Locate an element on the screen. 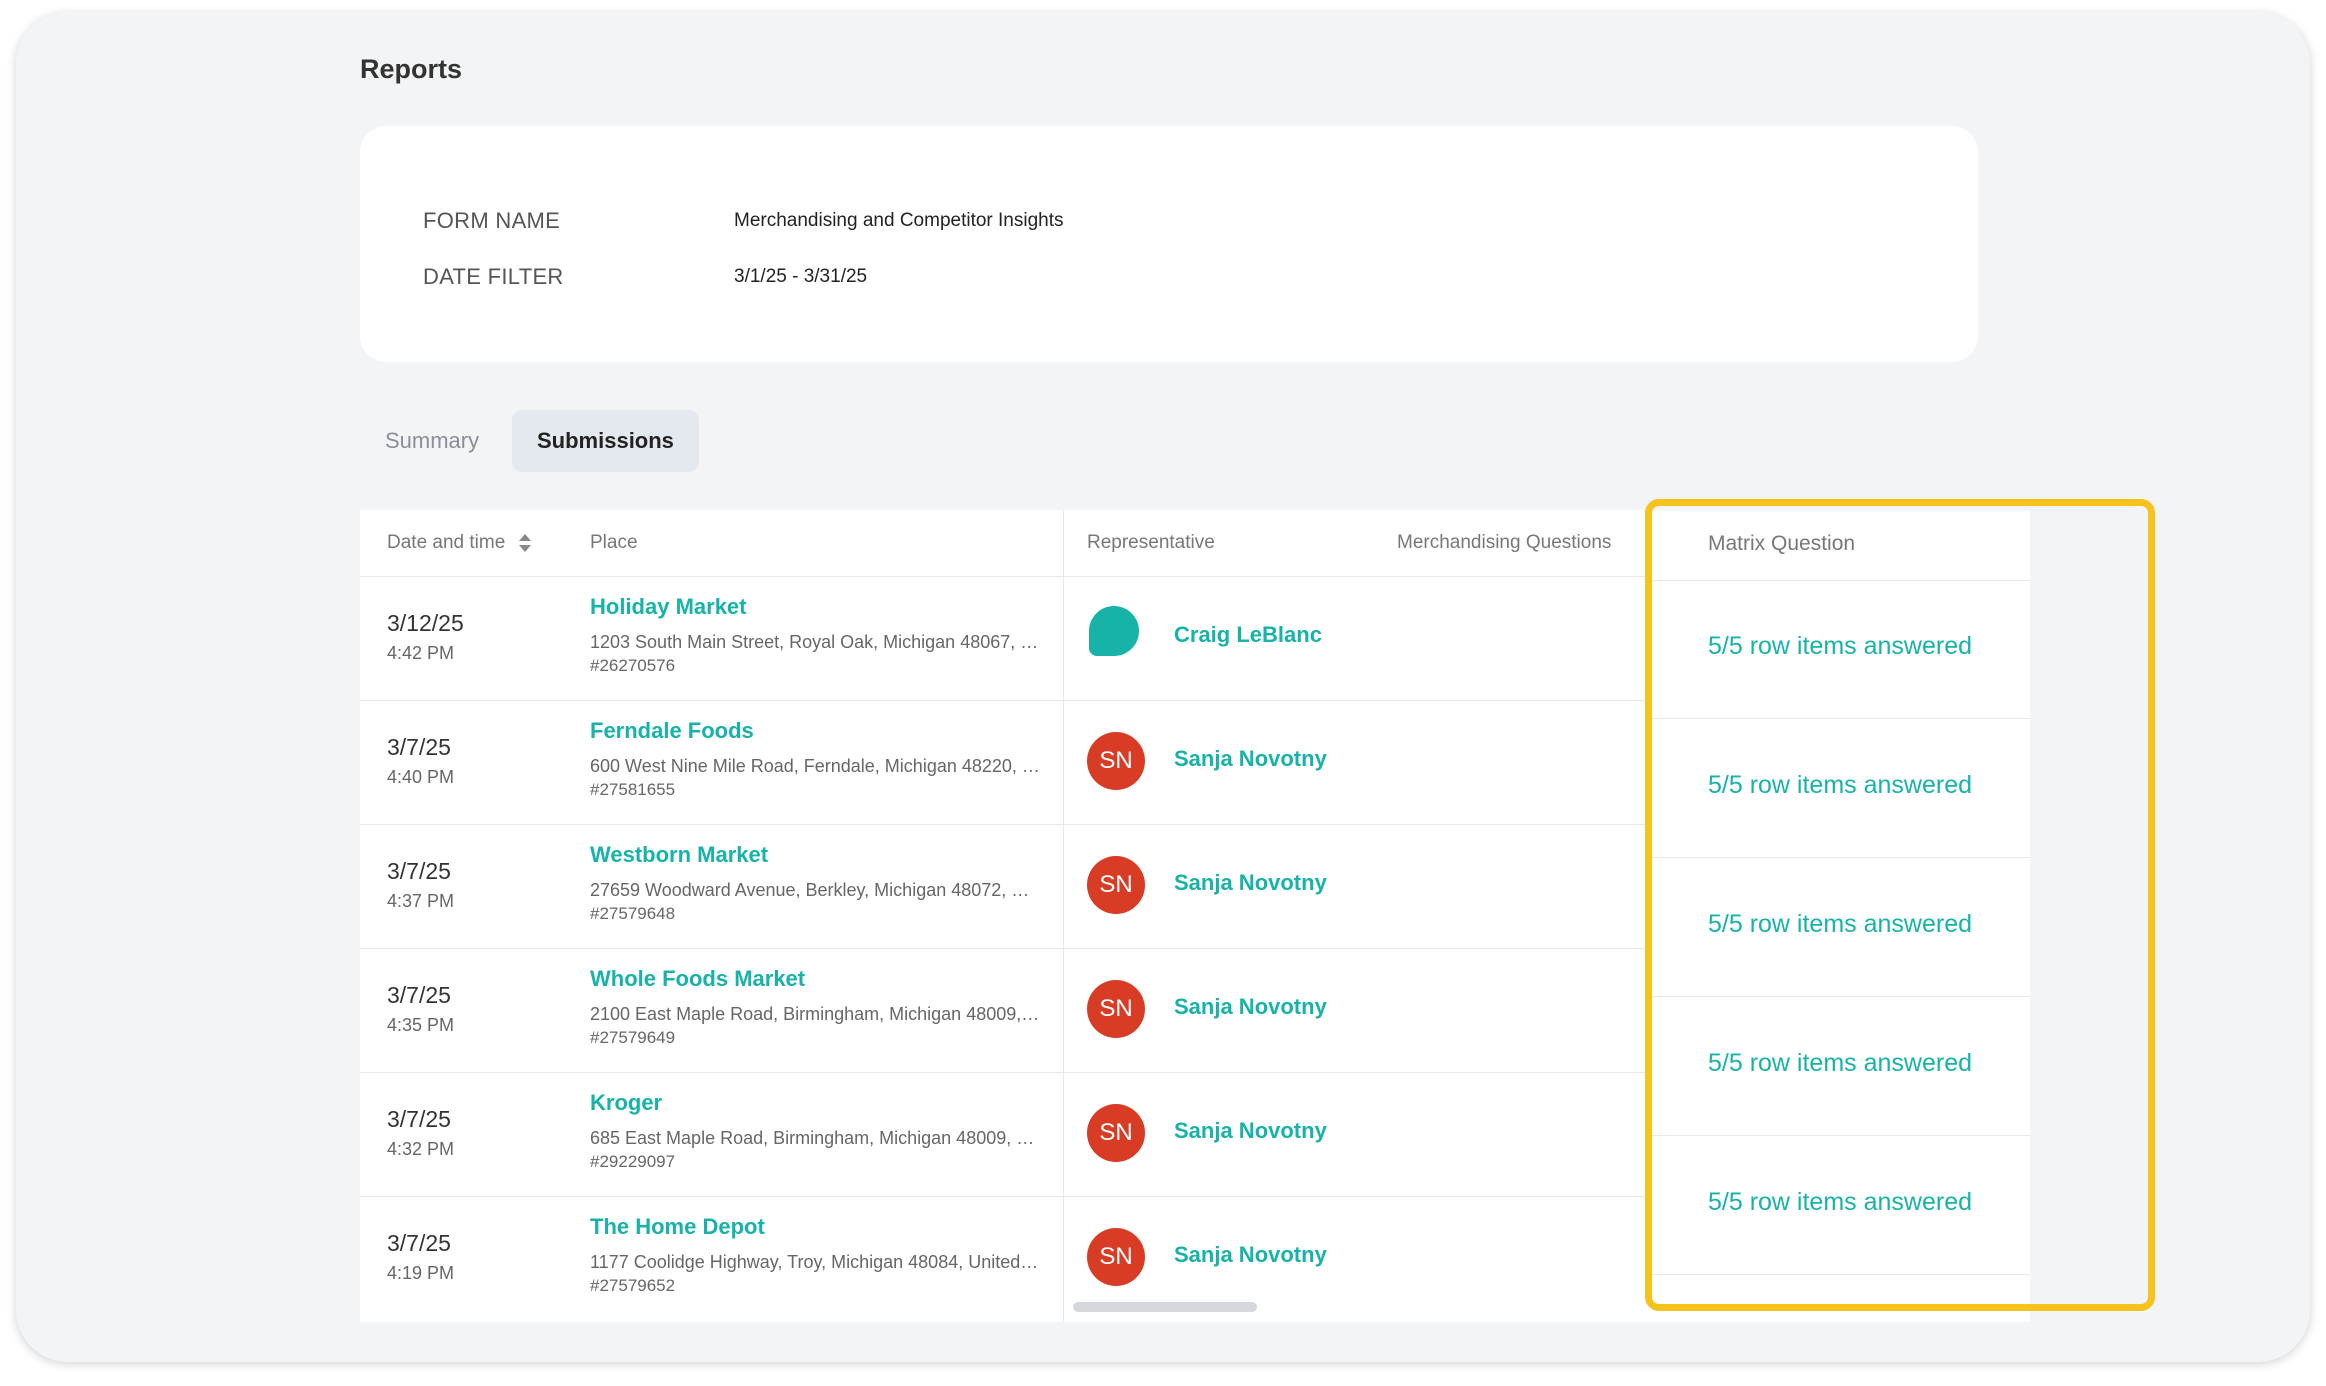  place-link: Kroger is located at coordinates (626, 1103).